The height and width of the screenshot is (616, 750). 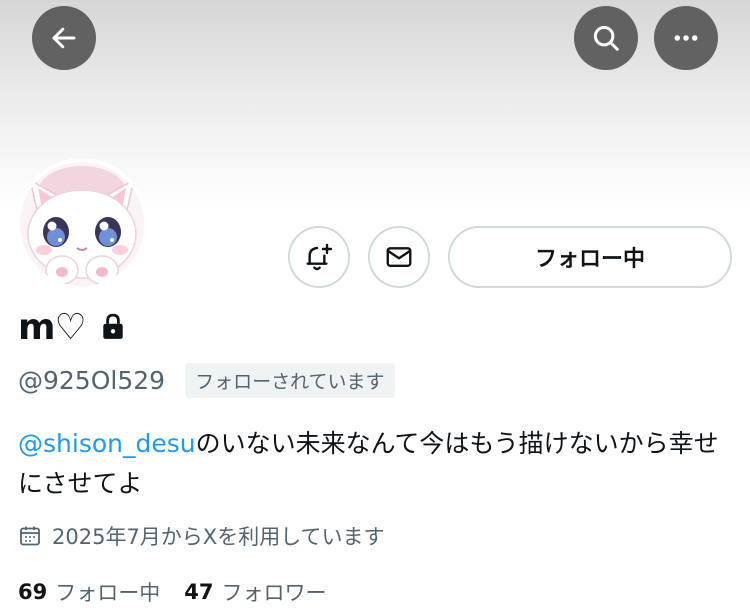 I want to click on bell-plus-icon, so click(x=319, y=257).